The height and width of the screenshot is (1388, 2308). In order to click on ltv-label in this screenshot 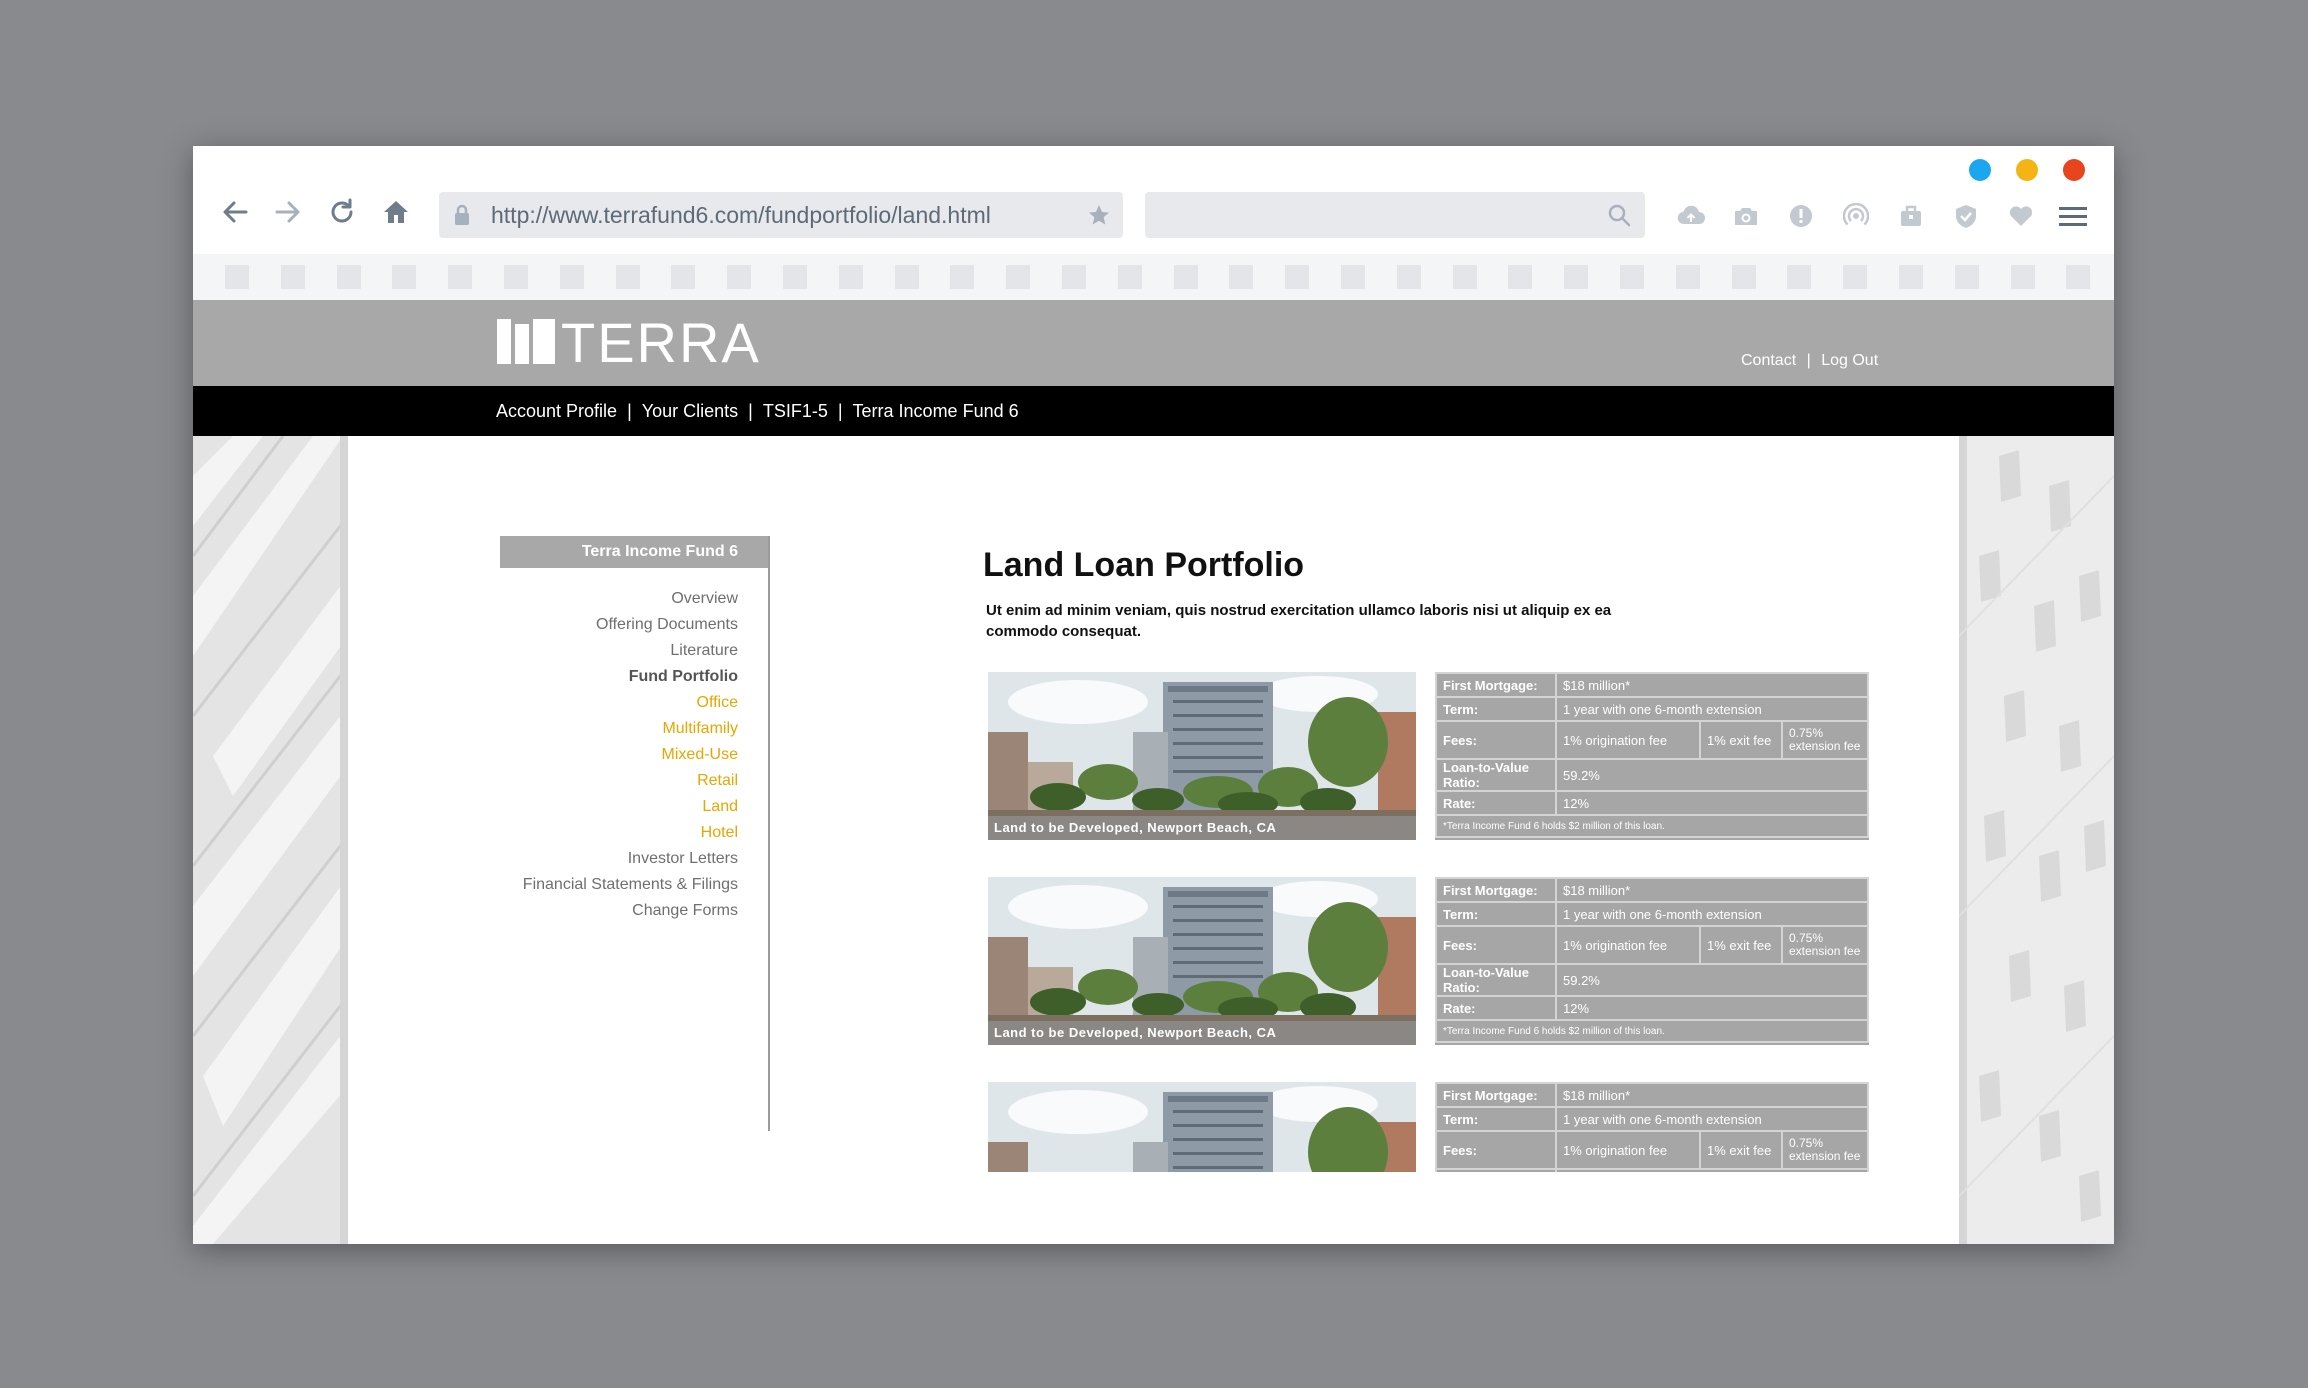, I will do `click(1496, 1170)`.